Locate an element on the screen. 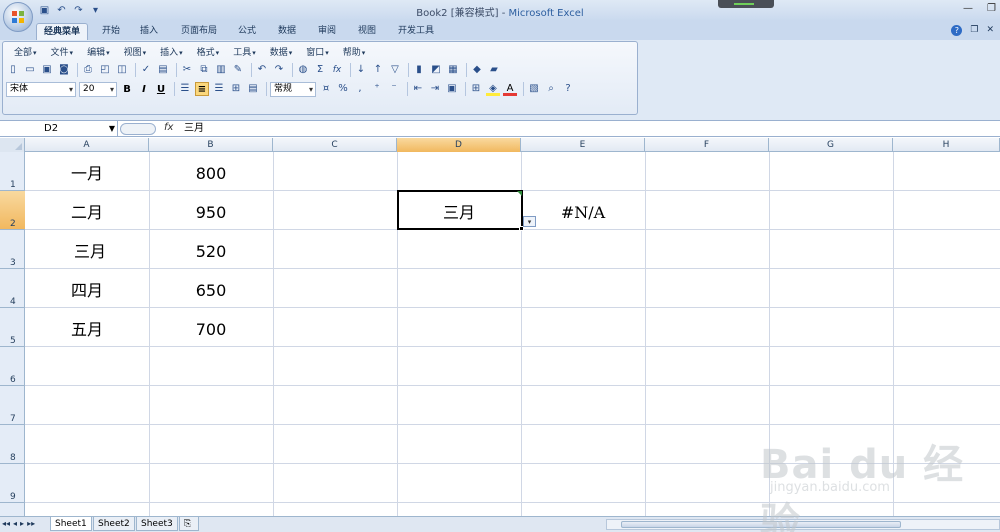 Image resolution: width=1000 pixels, height=532 pixels. increase-decimal-icon: ⁺ is located at coordinates (377, 89).